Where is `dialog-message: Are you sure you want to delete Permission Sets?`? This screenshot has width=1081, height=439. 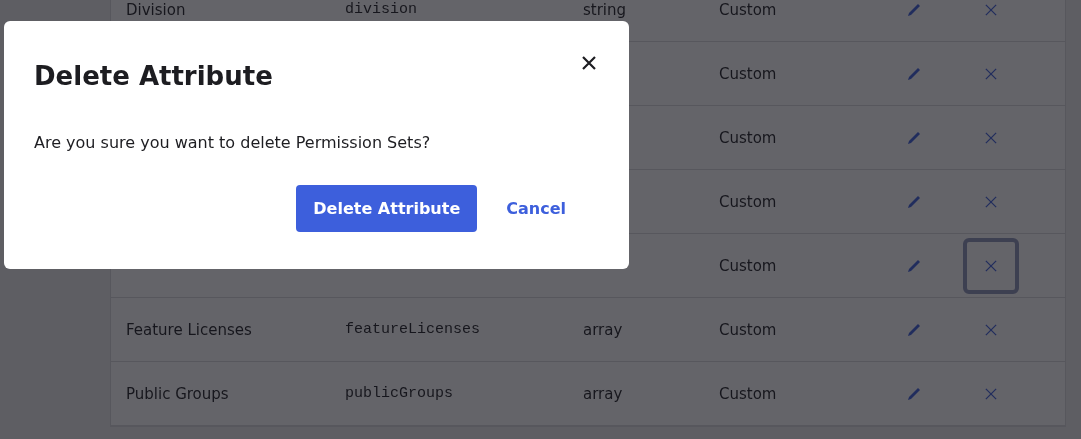 dialog-message: Are you sure you want to delete Permission Sets? is located at coordinates (232, 142).